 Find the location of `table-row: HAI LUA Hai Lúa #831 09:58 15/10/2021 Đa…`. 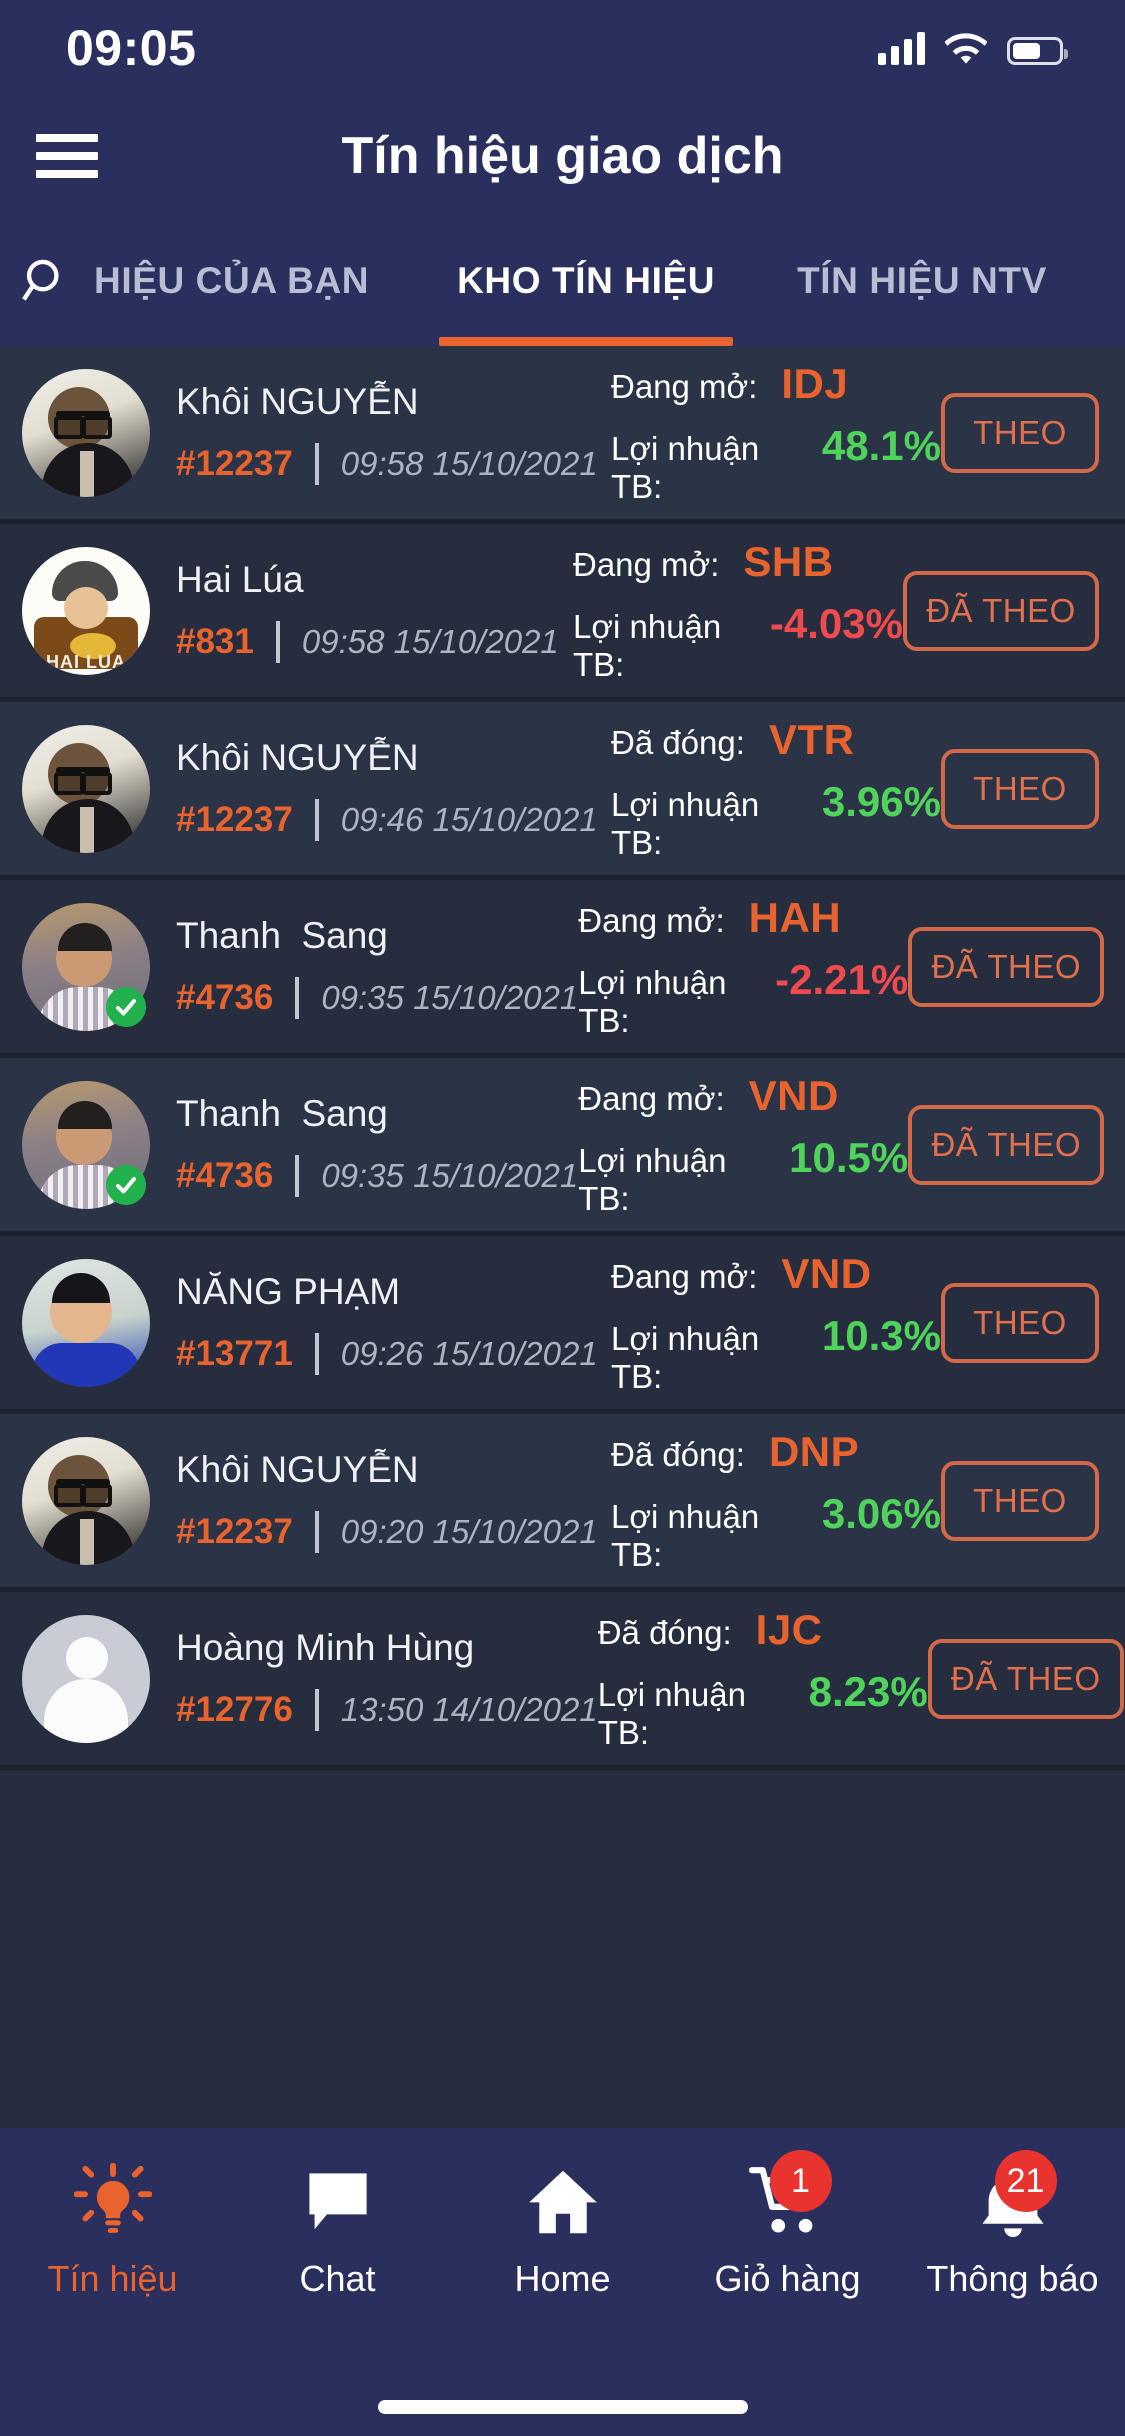

table-row: HAI LUA Hai Lúa #831 09:58 15/10/2021 Đa… is located at coordinates (562, 613).